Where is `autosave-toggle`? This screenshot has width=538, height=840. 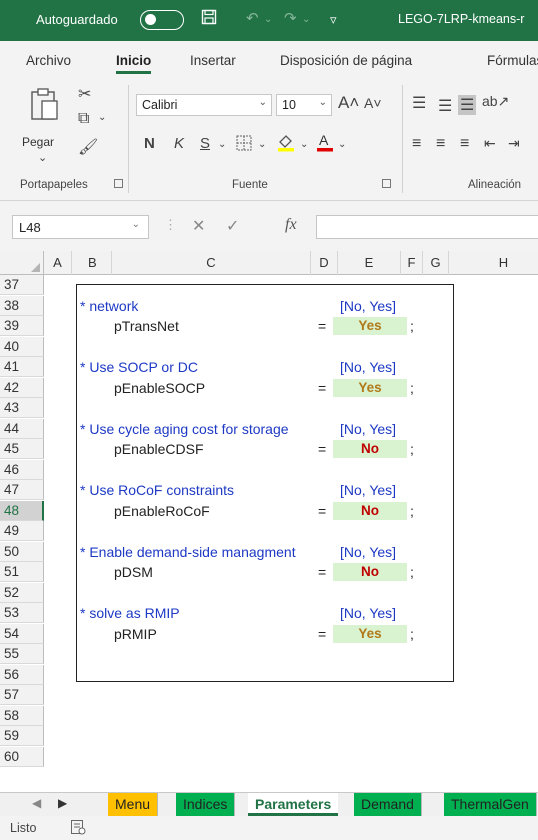
autosave-toggle is located at coordinates (162, 20).